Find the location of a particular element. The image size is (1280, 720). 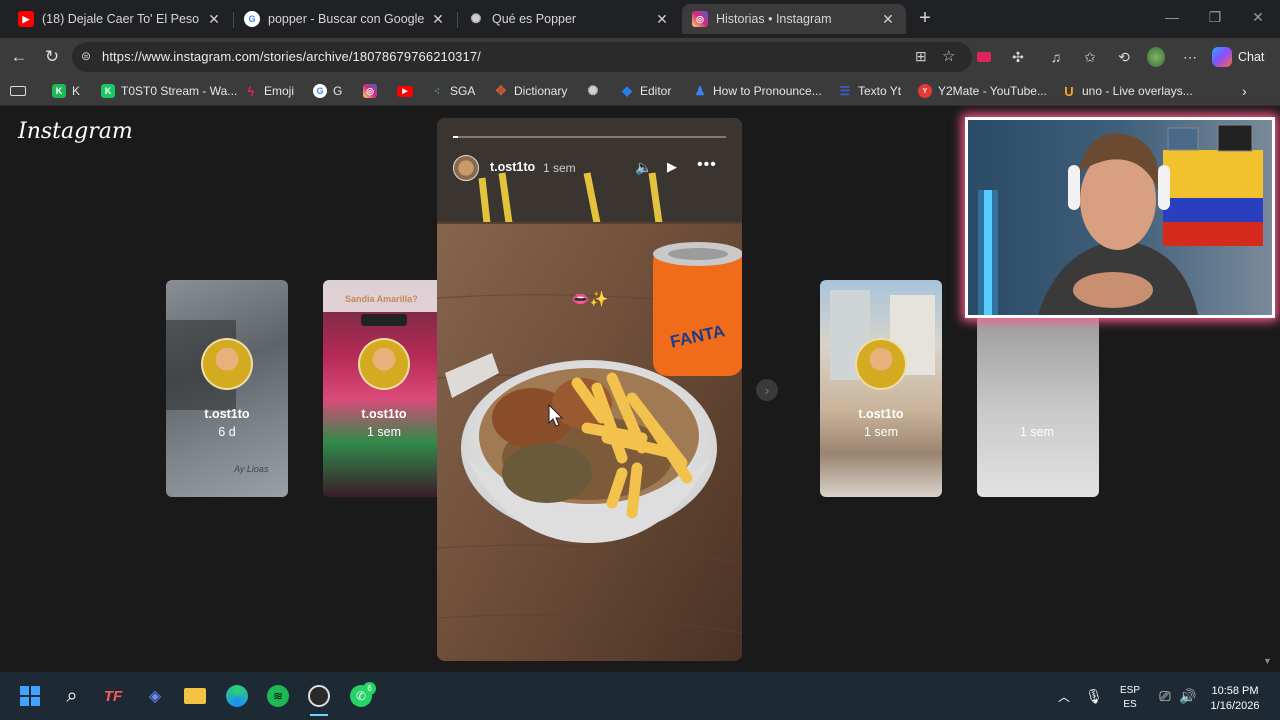

favorite-star-icon: ☆ is located at coordinates (948, 56).